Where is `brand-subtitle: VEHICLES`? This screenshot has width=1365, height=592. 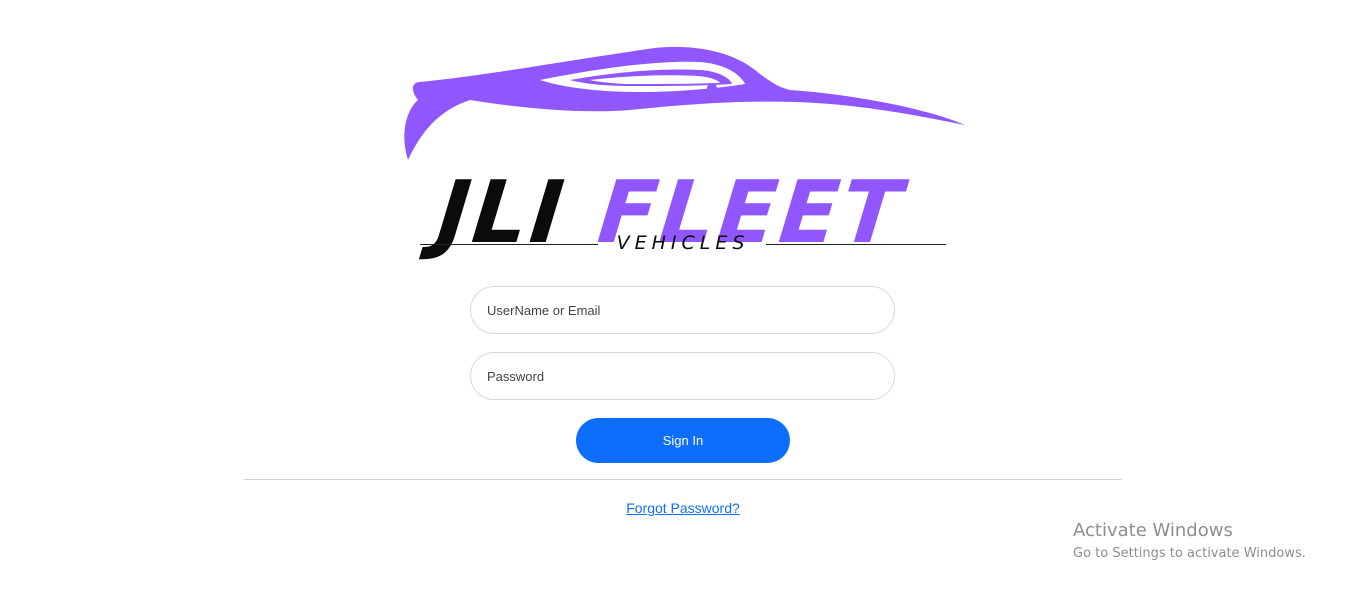
brand-subtitle: VEHICLES is located at coordinates (683, 243).